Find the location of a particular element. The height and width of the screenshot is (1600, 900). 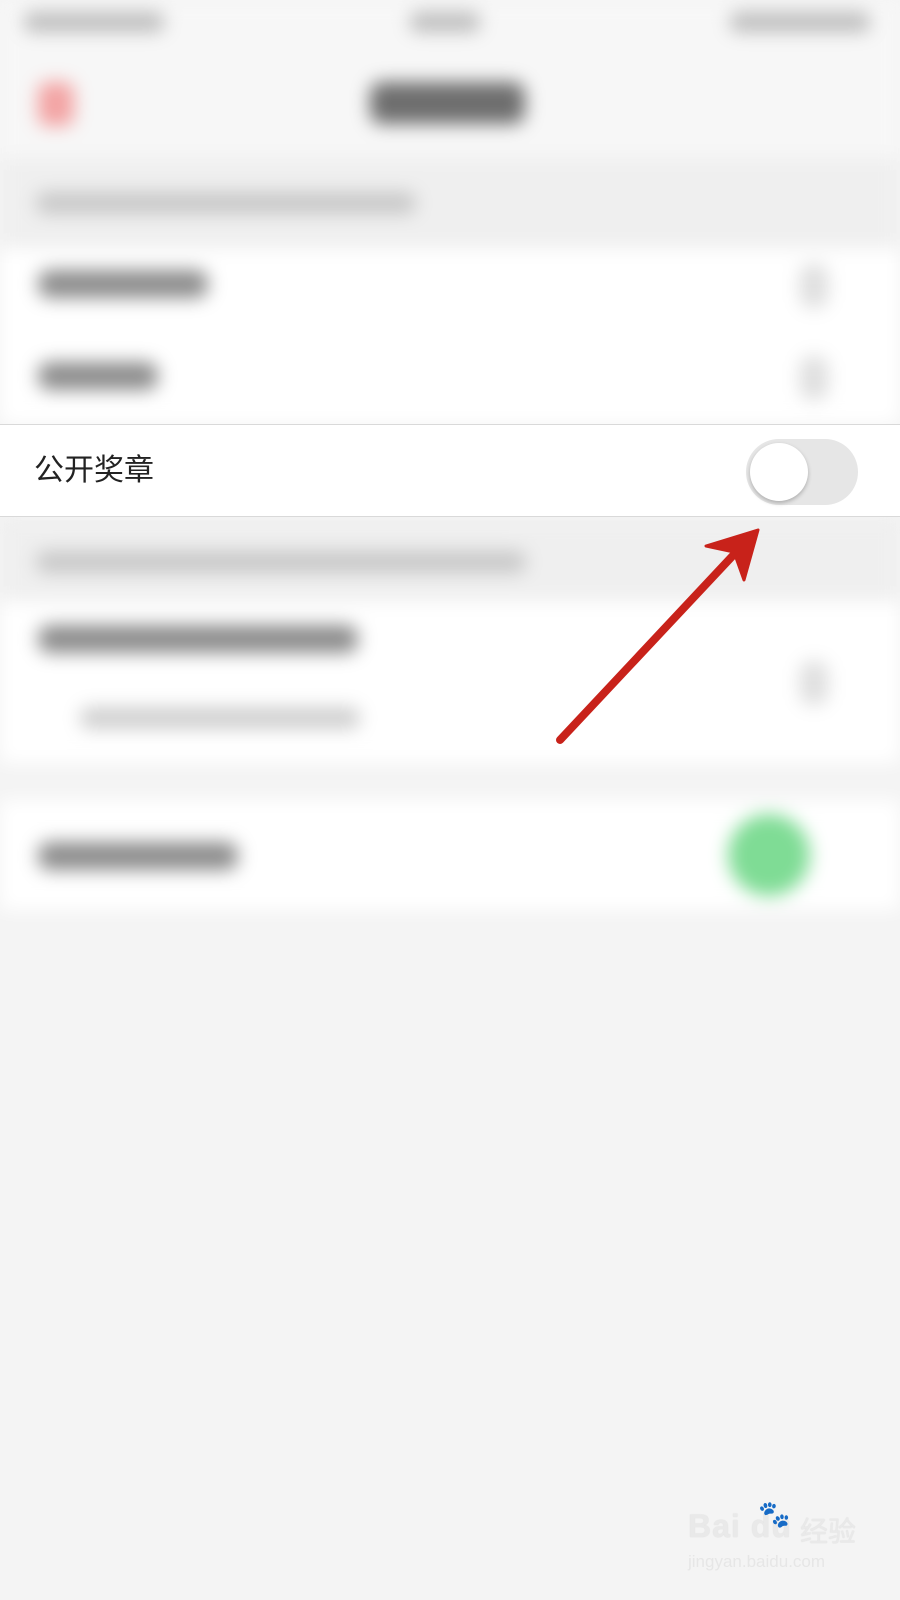

public-badges-label: 公开奖章 is located at coordinates (94, 470).